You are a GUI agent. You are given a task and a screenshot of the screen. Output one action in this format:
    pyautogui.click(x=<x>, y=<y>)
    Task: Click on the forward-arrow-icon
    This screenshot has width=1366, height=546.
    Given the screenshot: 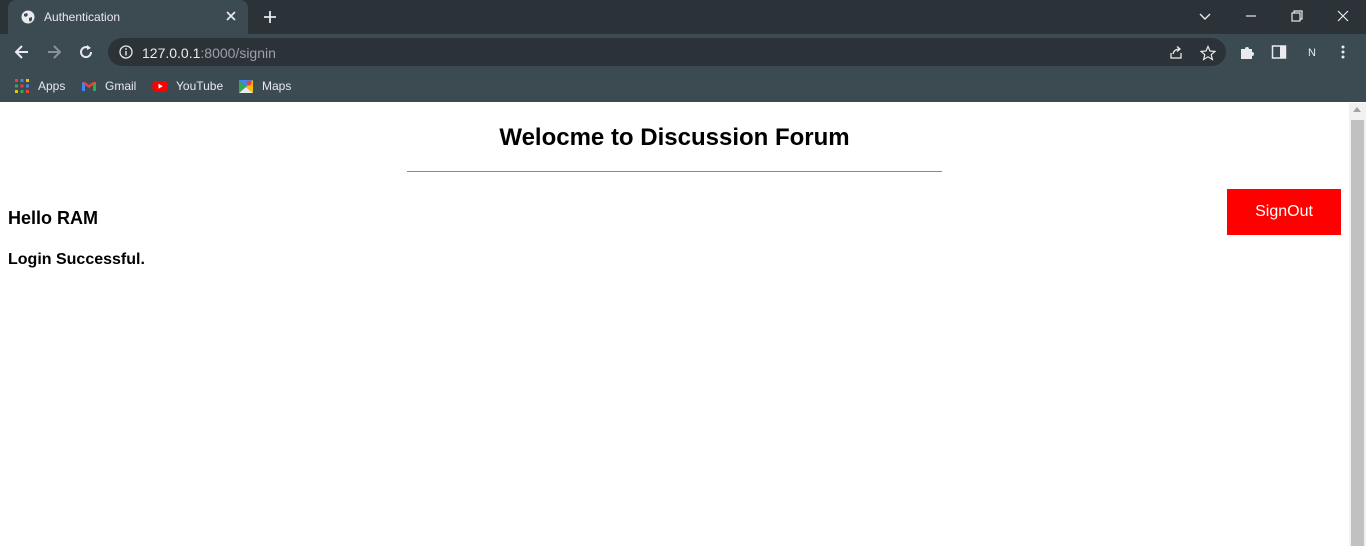 What is the action you would take?
    pyautogui.click(x=54, y=52)
    